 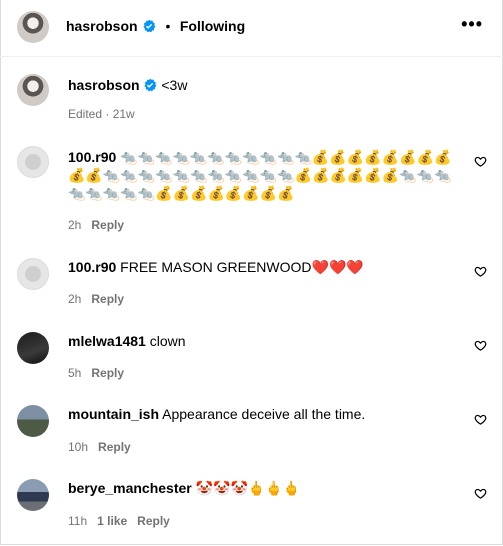 What do you see at coordinates (130, 488) in the screenshot?
I see `comment-username: berye_manchester` at bounding box center [130, 488].